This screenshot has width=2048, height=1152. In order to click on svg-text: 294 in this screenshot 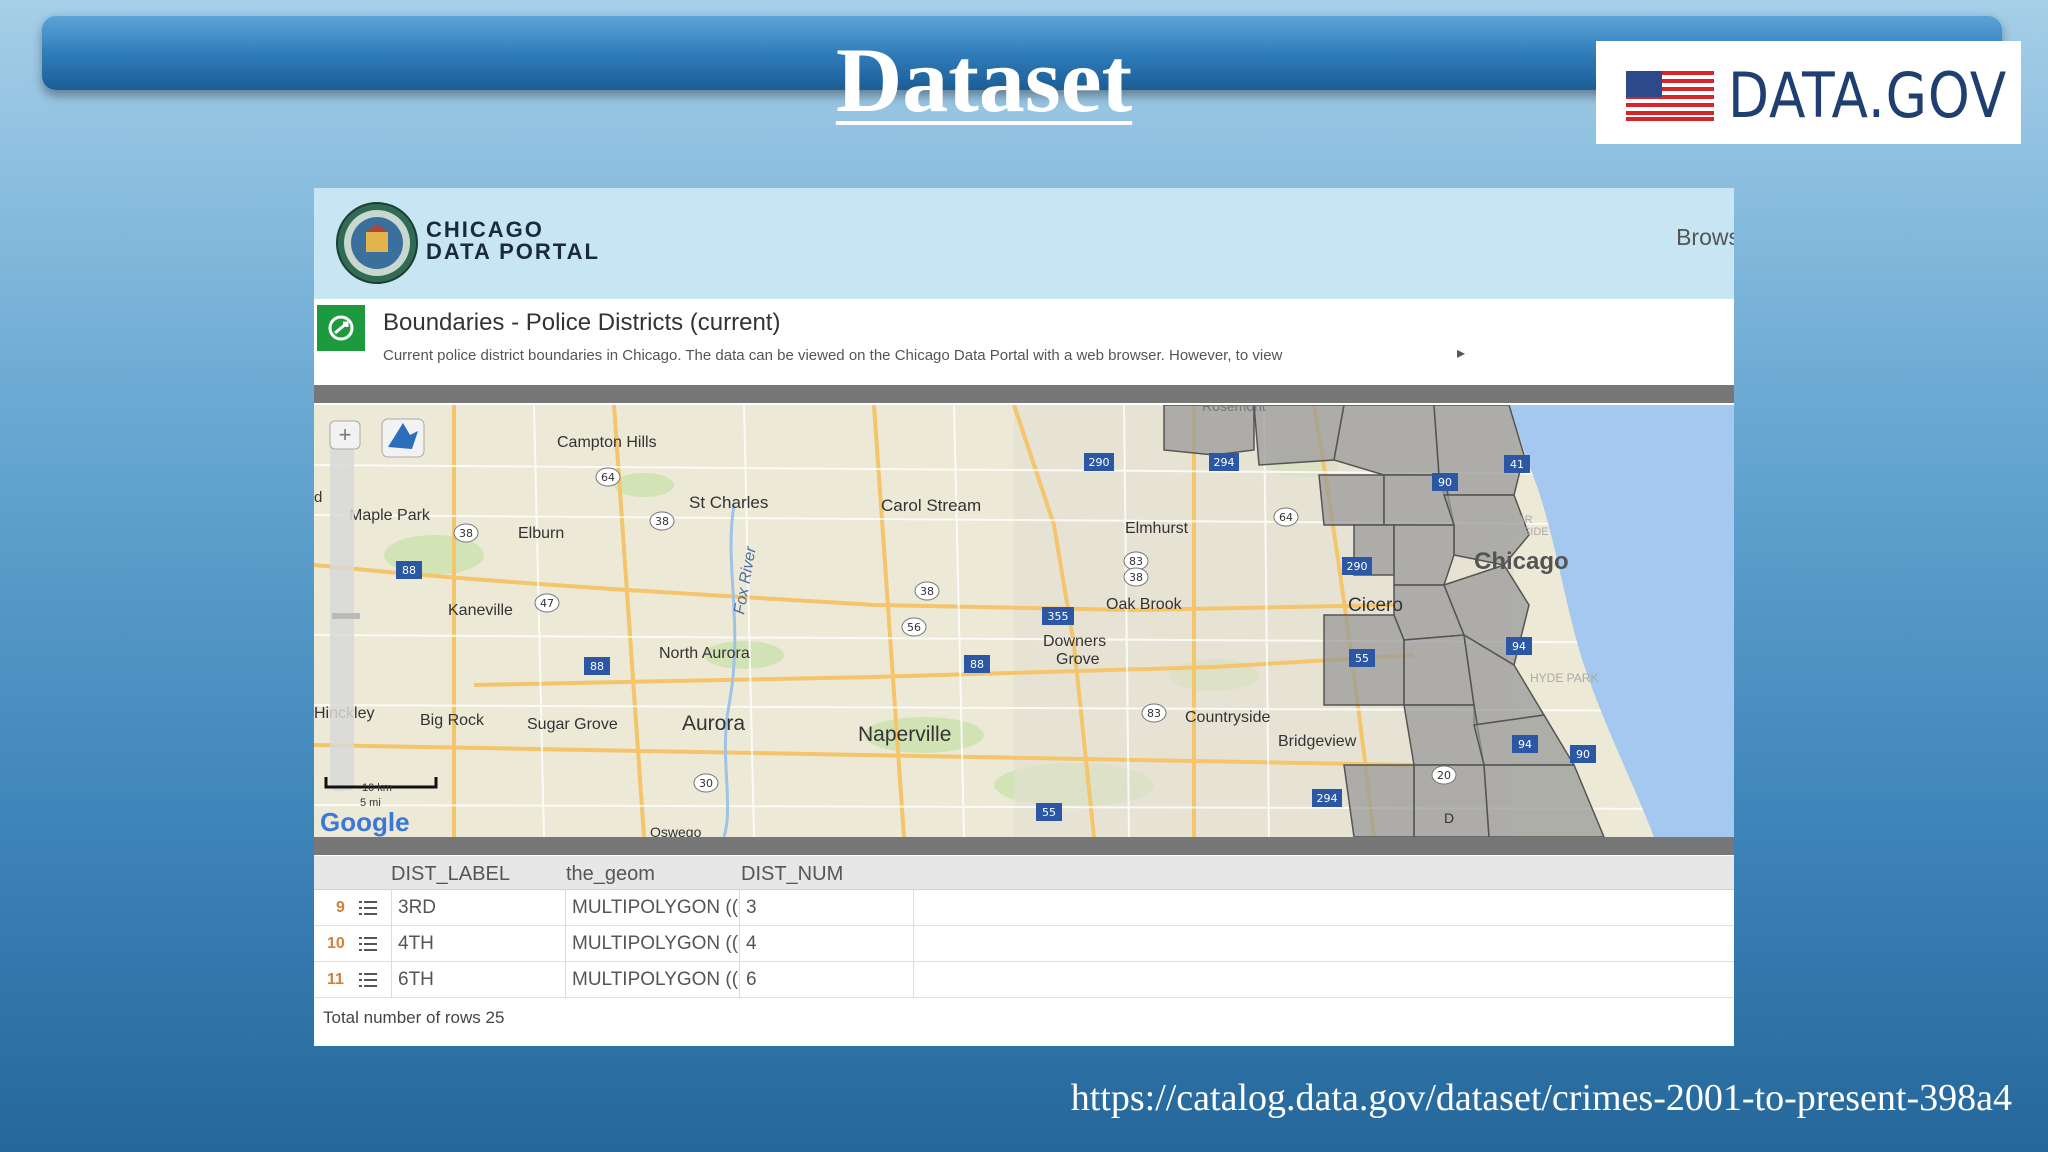, I will do `click(1327, 798)`.